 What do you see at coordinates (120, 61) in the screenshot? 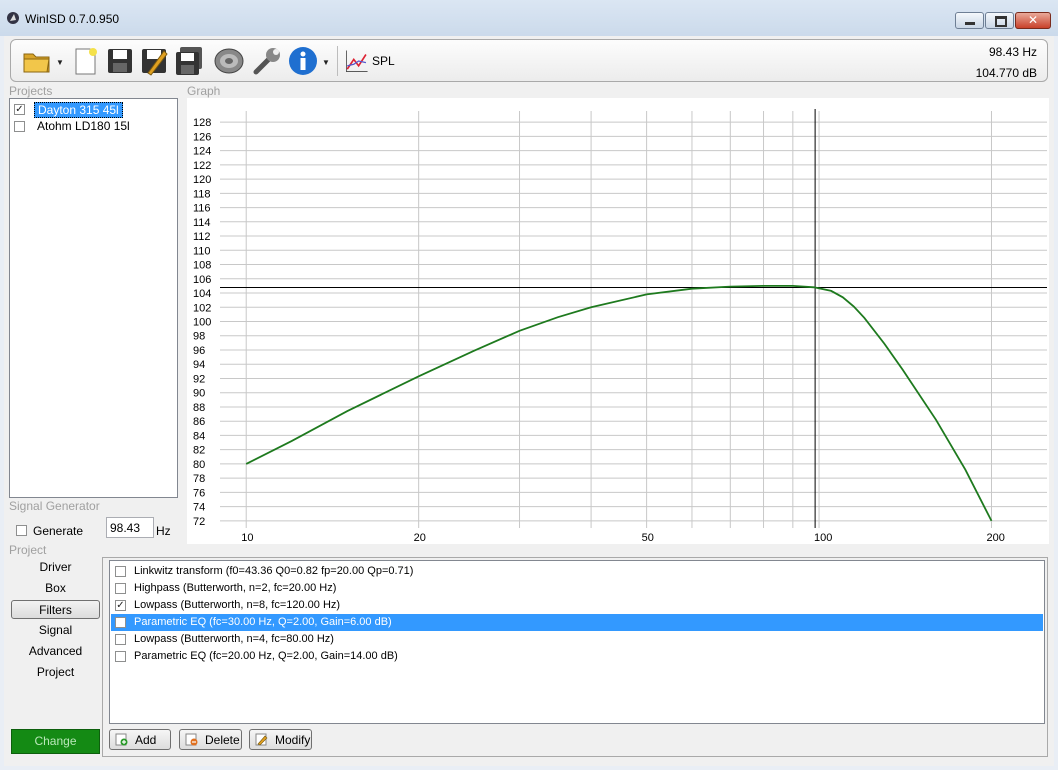
I see `save-icon` at bounding box center [120, 61].